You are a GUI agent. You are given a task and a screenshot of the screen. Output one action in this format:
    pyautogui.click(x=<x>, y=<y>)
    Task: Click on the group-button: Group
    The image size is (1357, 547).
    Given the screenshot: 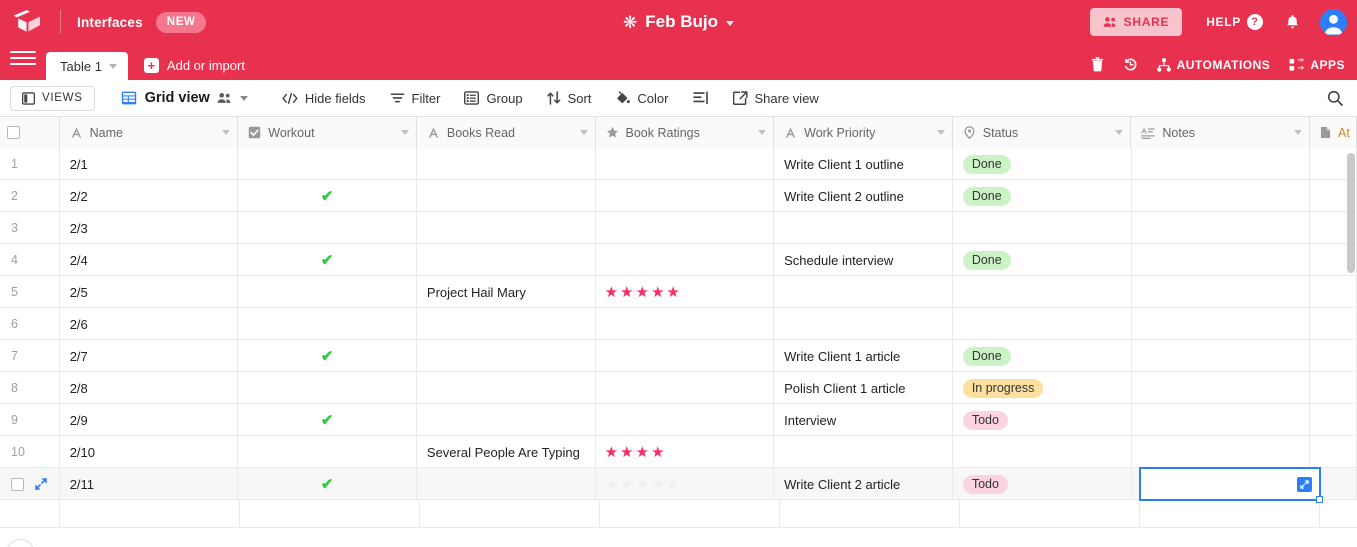 What is the action you would take?
    pyautogui.click(x=493, y=98)
    